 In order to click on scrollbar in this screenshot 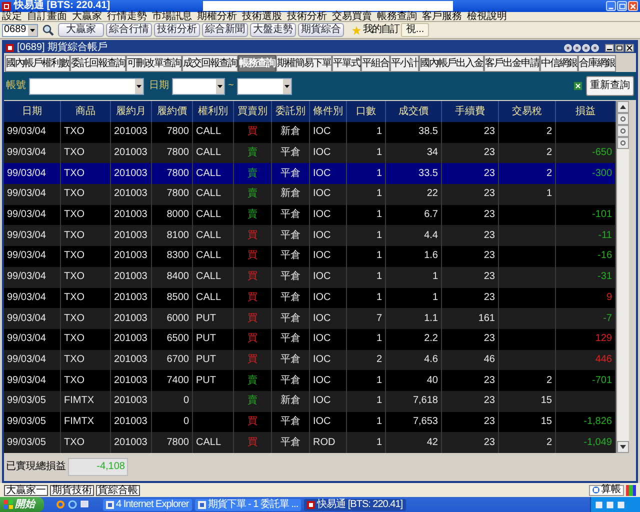, I will do `click(622, 277)`.